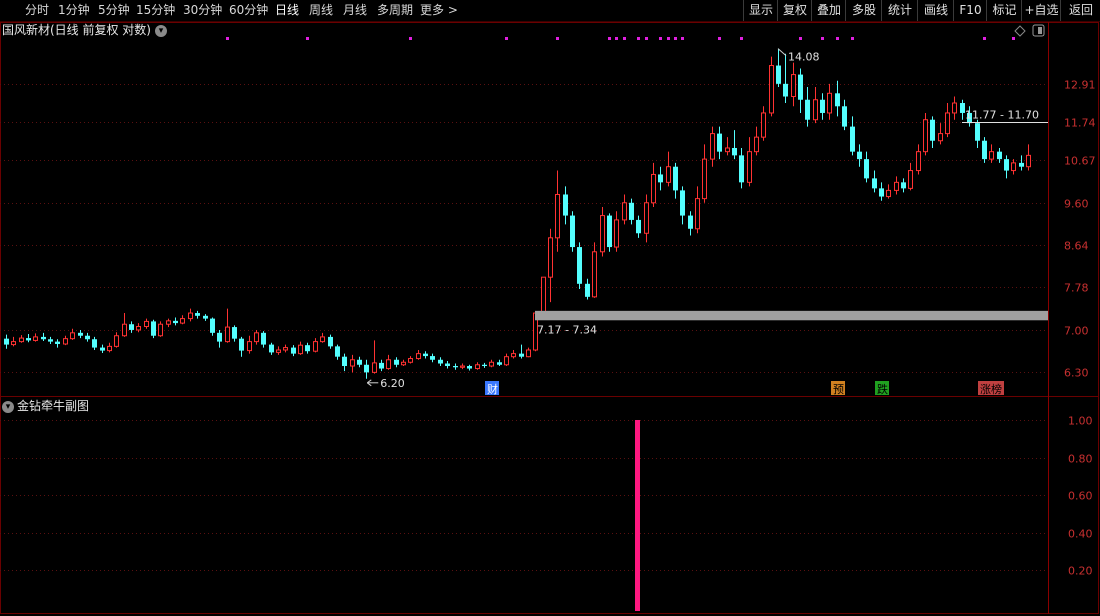  I want to click on event-badge-1: 预, so click(838, 389).